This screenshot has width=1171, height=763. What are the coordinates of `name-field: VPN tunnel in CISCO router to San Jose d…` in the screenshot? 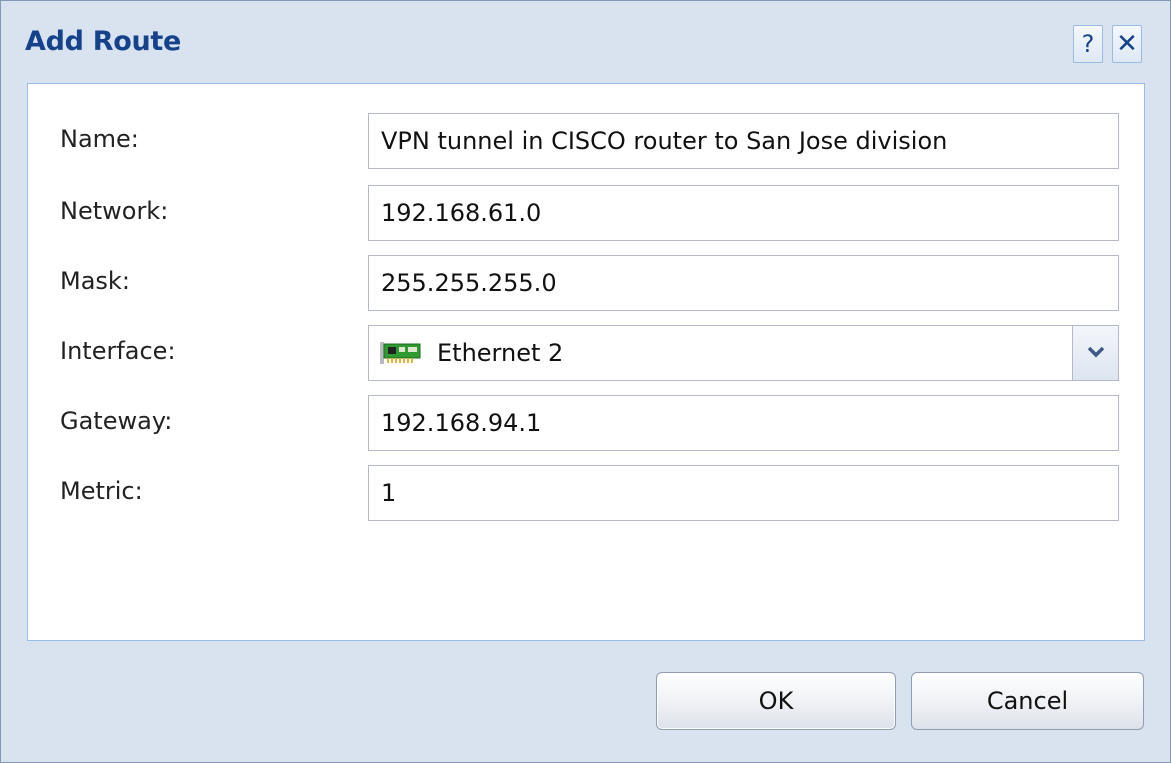 It's located at (743, 141).